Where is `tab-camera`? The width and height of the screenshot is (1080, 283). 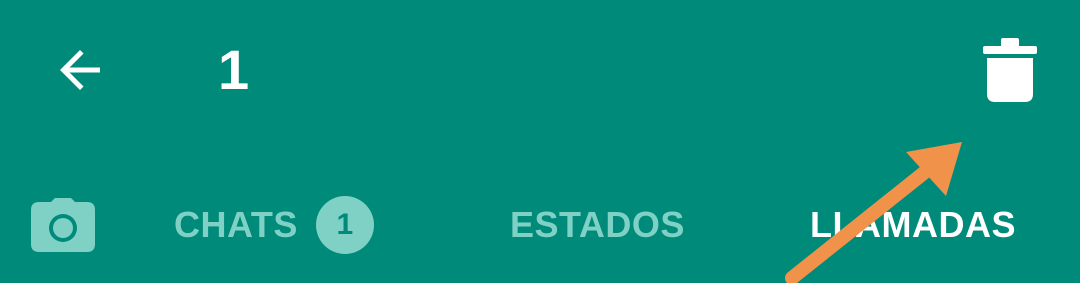
tab-camera is located at coordinates (63, 225).